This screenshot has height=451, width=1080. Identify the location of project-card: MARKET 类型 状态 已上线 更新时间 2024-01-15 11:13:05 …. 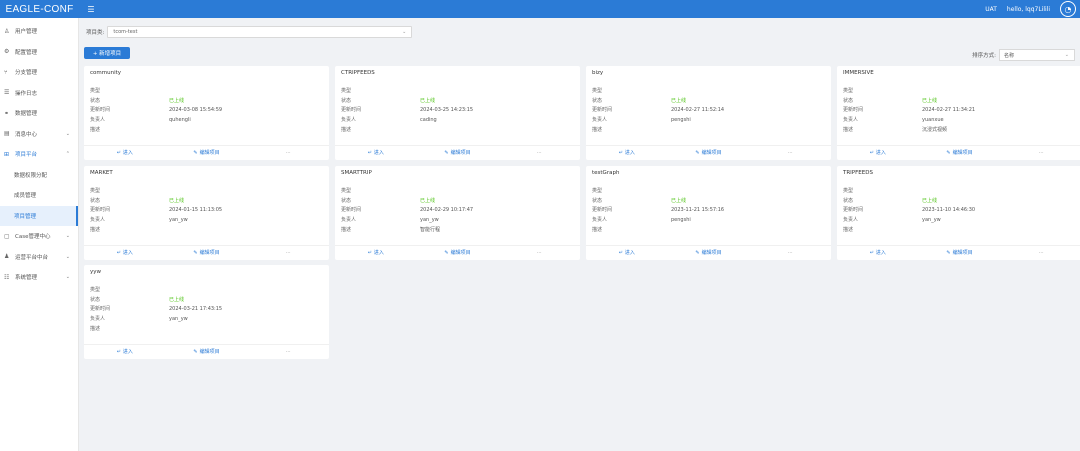
(206, 213).